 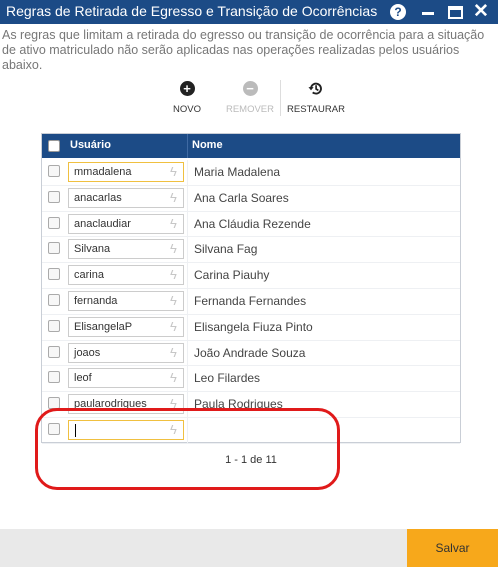 I want to click on close-icon: ✕, so click(x=481, y=11).